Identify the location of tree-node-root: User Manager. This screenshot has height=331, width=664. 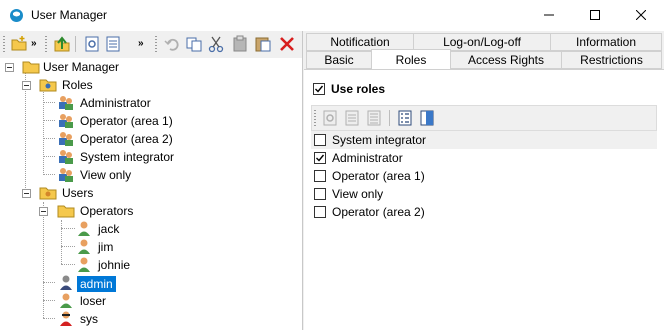
(70, 67).